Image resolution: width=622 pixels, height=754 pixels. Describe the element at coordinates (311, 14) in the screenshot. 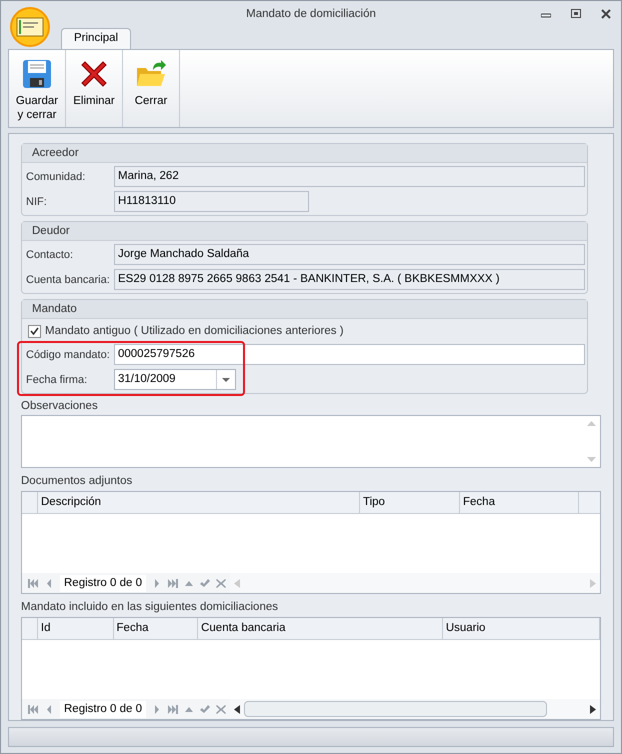

I see `window-title: Mandato de domiciliación` at that location.